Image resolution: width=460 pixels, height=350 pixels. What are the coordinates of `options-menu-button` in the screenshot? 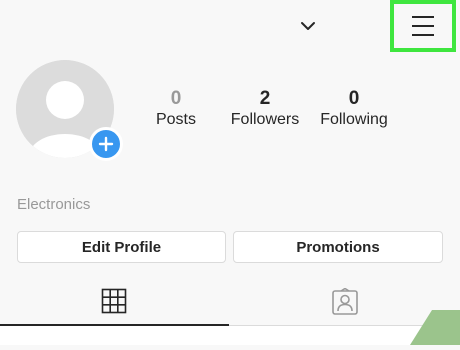 It's located at (423, 26).